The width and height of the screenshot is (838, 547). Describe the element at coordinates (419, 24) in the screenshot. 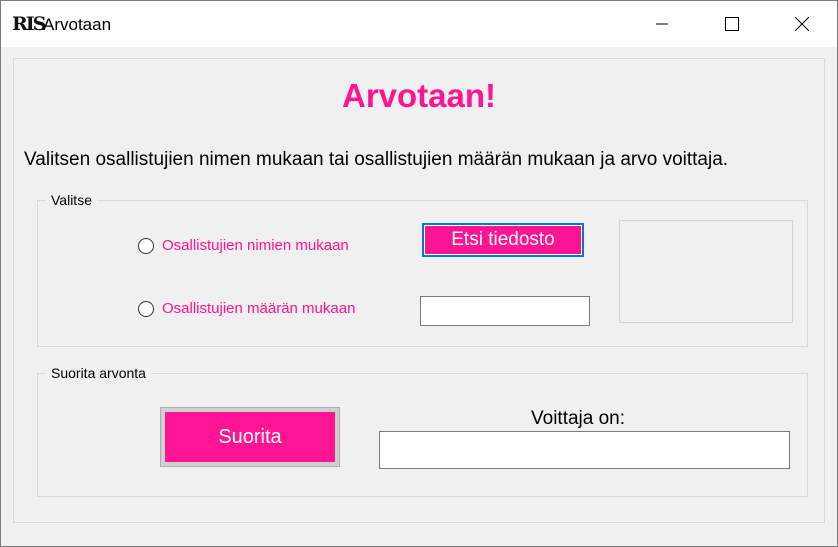

I see `title-bar: RIS Arvotaan` at that location.